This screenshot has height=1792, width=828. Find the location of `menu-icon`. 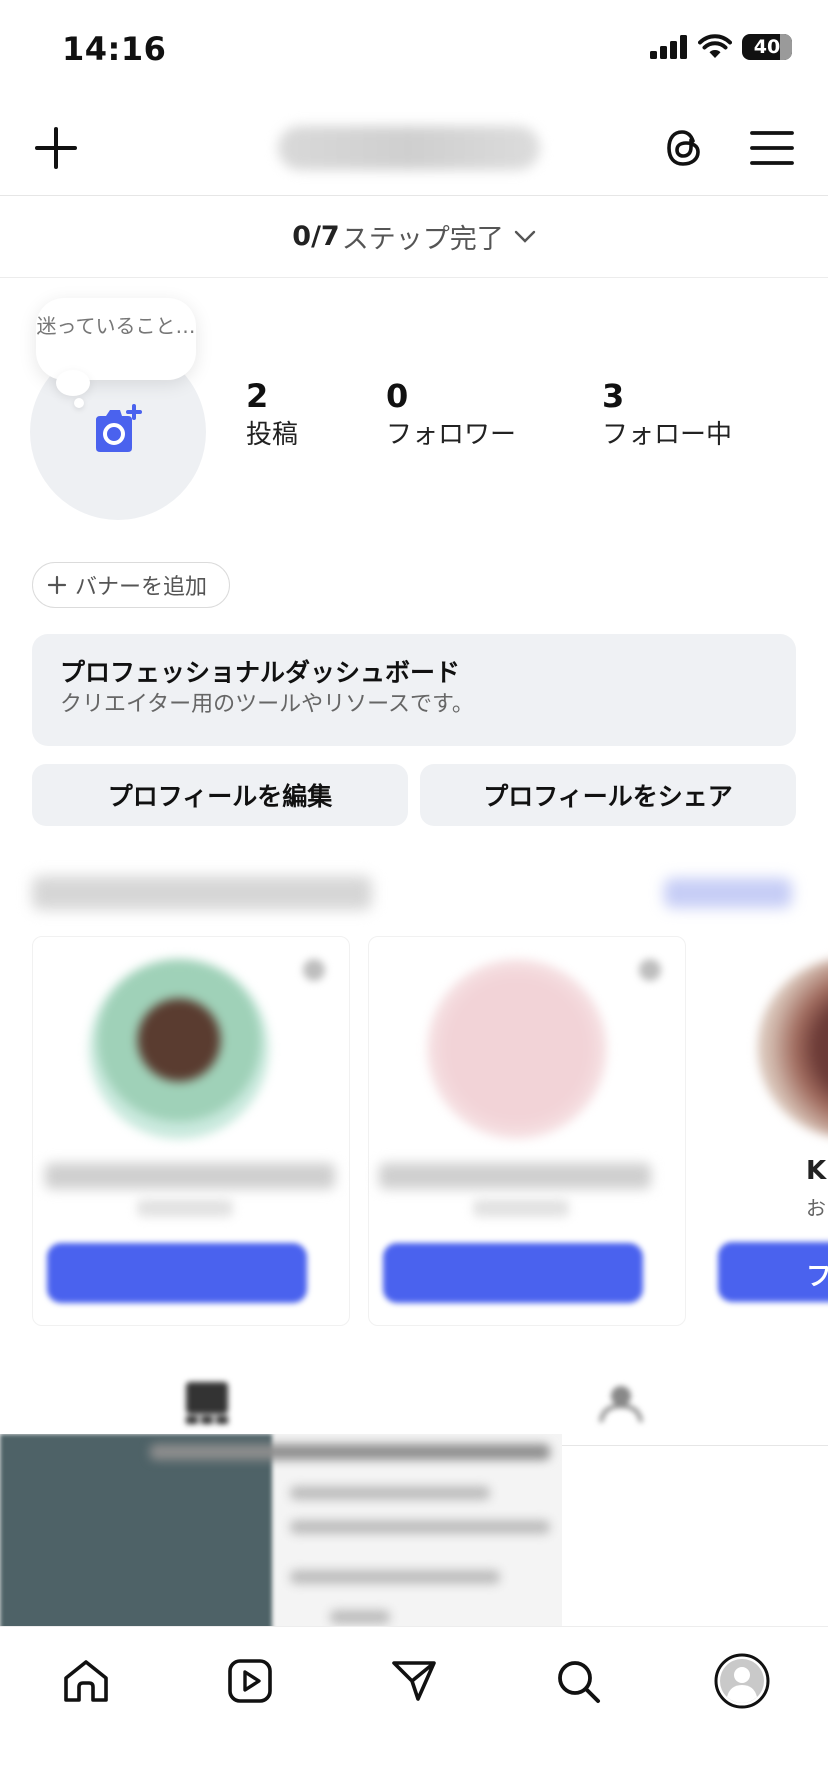

menu-icon is located at coordinates (772, 148).